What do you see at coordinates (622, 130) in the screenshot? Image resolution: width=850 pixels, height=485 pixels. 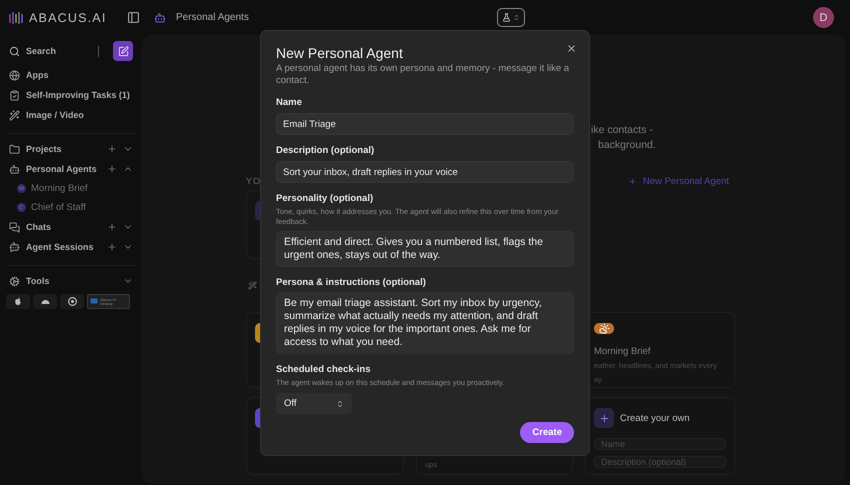 I see `intro-text: ike contacts -` at bounding box center [622, 130].